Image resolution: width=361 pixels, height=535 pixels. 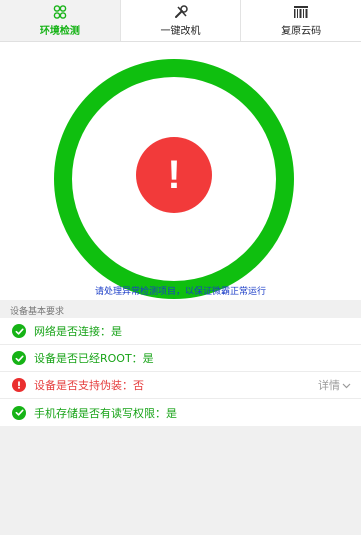 I want to click on check-item-storage: 手机存储是否有读写权限：是, so click(x=180, y=412).